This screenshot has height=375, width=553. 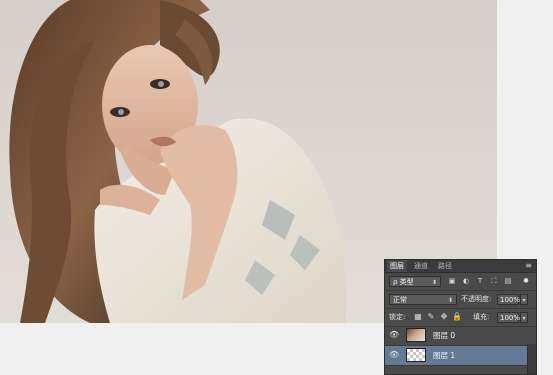 I want to click on lock-fill-row: 锁定: ▦ ✎ ✥ 🔒 填充: 100% ▾, so click(x=460, y=318).